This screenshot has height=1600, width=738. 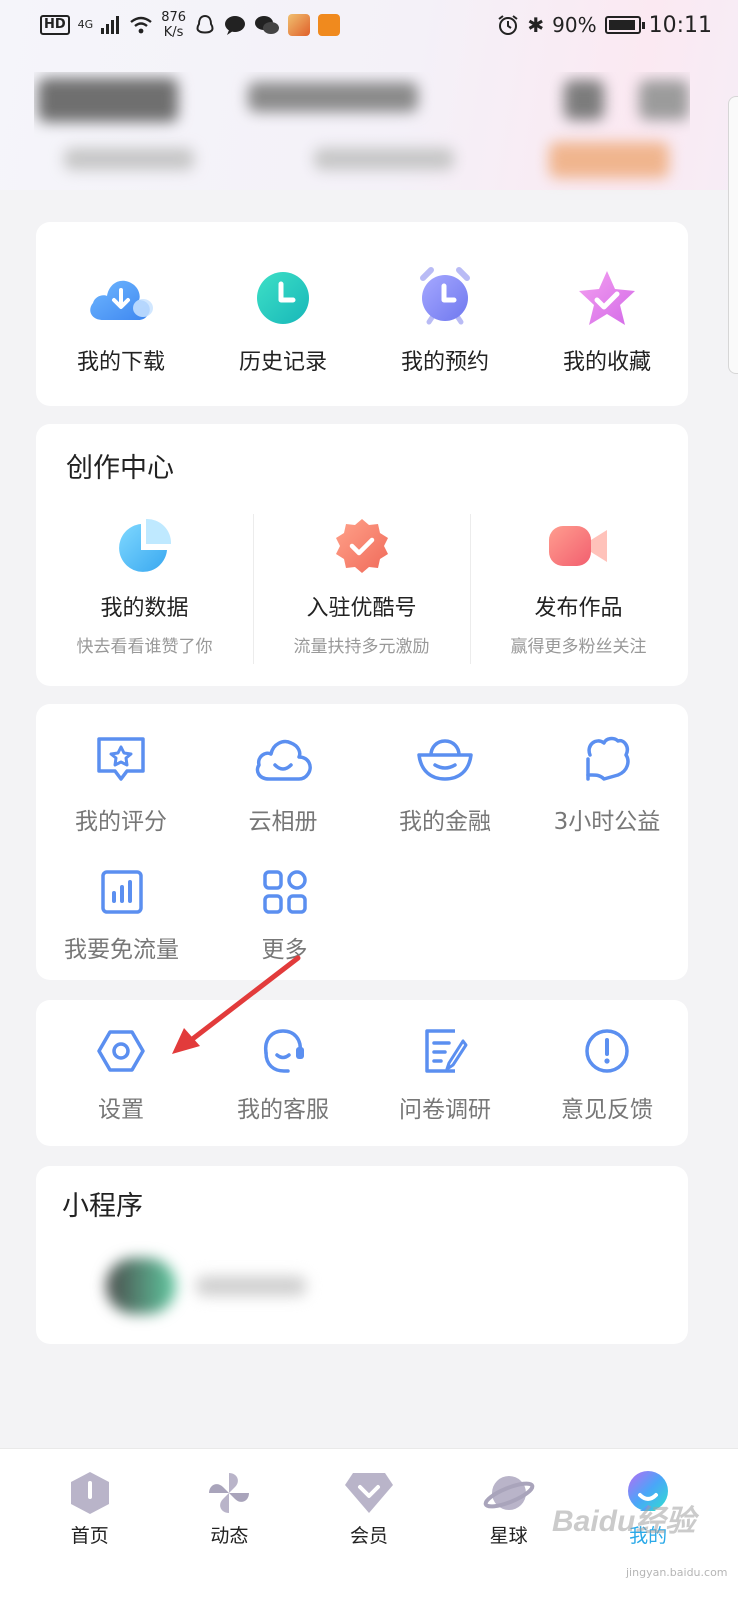 What do you see at coordinates (361, 589) in the screenshot?
I see `creation-join-youku: 入驻优酷号 流量扶持多元激励` at bounding box center [361, 589].